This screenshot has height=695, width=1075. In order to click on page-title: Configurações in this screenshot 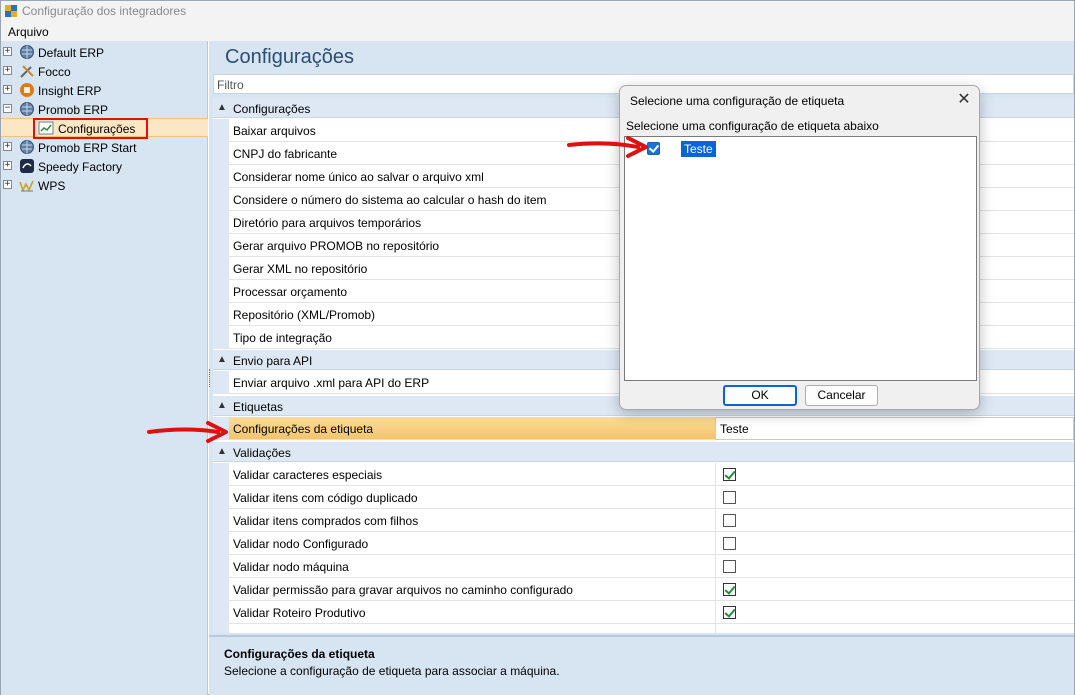, I will do `click(289, 57)`.